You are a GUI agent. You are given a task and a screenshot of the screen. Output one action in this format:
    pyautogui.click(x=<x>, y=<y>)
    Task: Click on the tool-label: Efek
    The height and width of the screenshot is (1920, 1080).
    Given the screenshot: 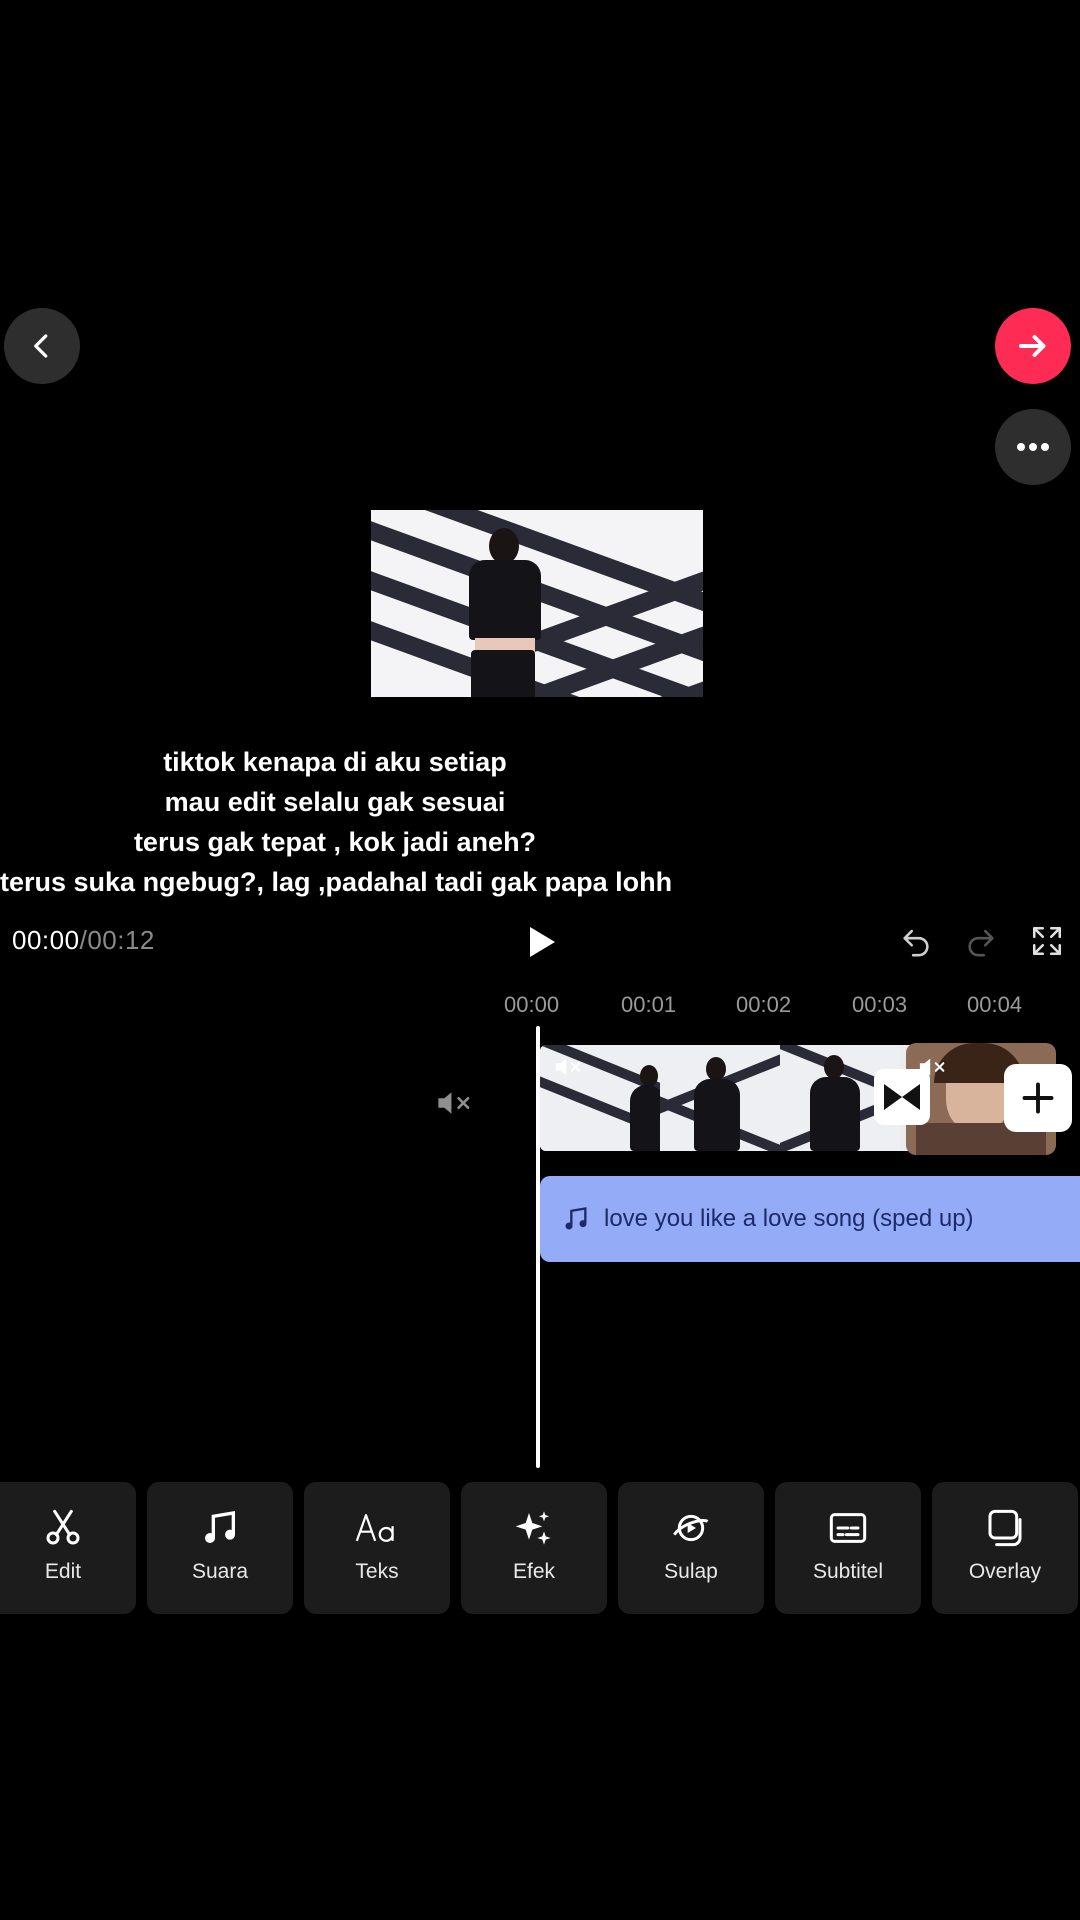 What is the action you would take?
    pyautogui.click(x=534, y=1571)
    